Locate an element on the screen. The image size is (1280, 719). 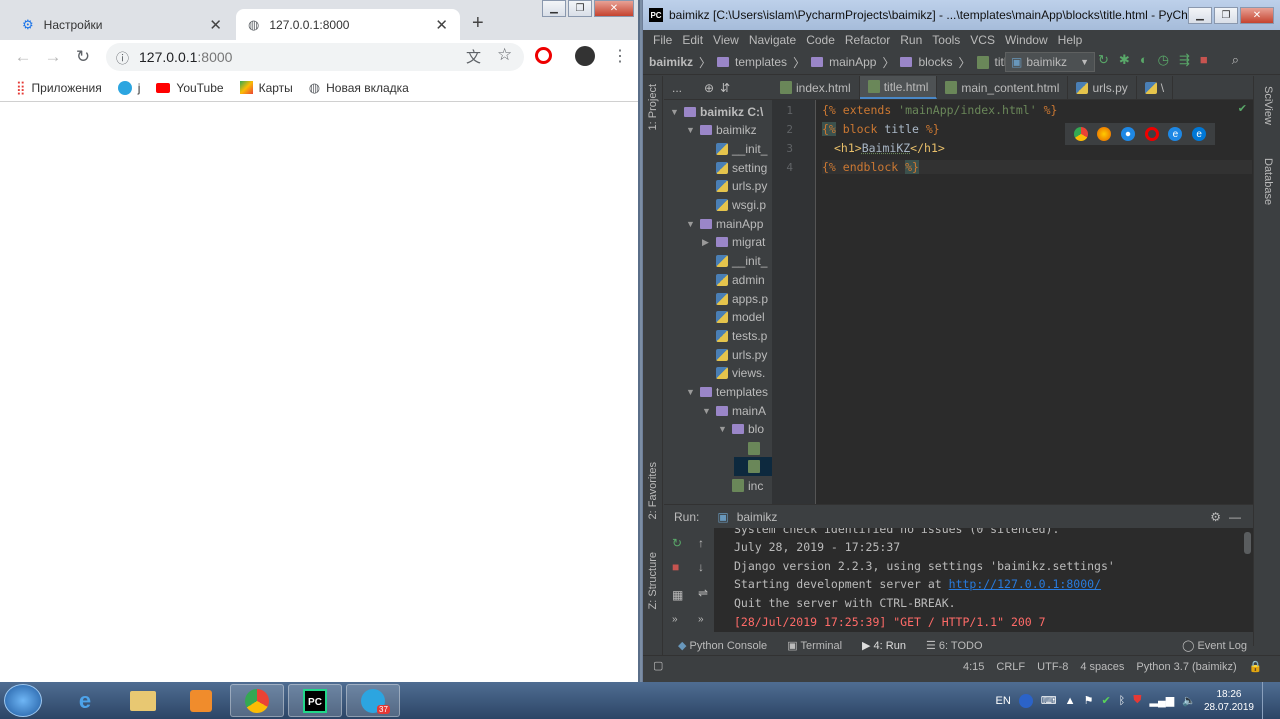
new-tab-button: + is located at coordinates (478, 23).